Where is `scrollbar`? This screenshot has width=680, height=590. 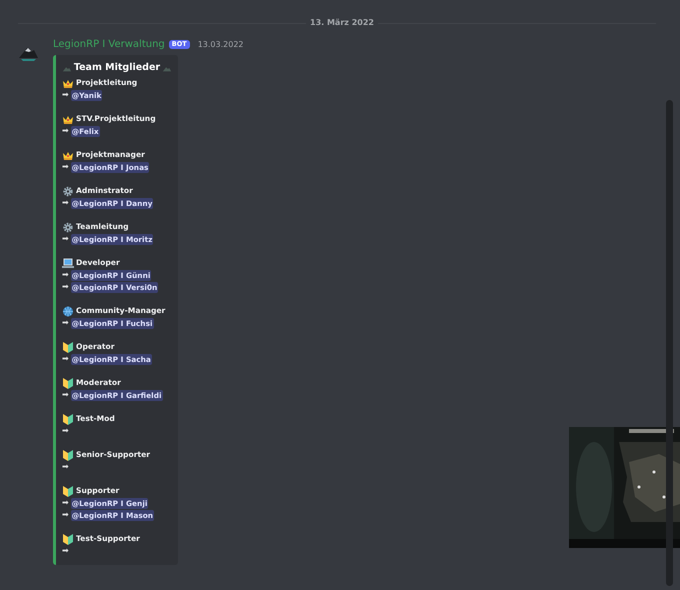
scrollbar is located at coordinates (669, 343).